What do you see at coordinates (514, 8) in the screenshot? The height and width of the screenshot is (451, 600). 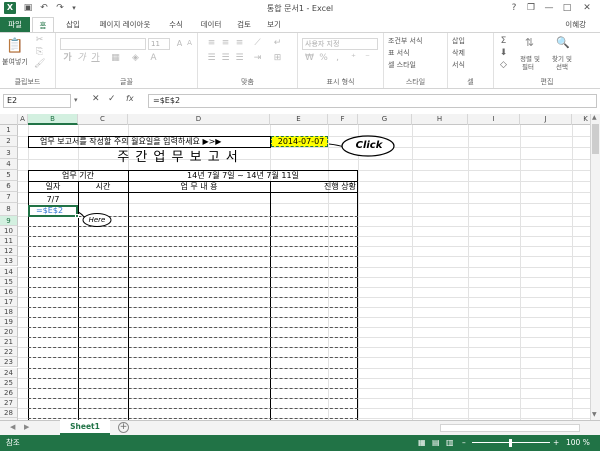 I see `help-button: ?` at bounding box center [514, 8].